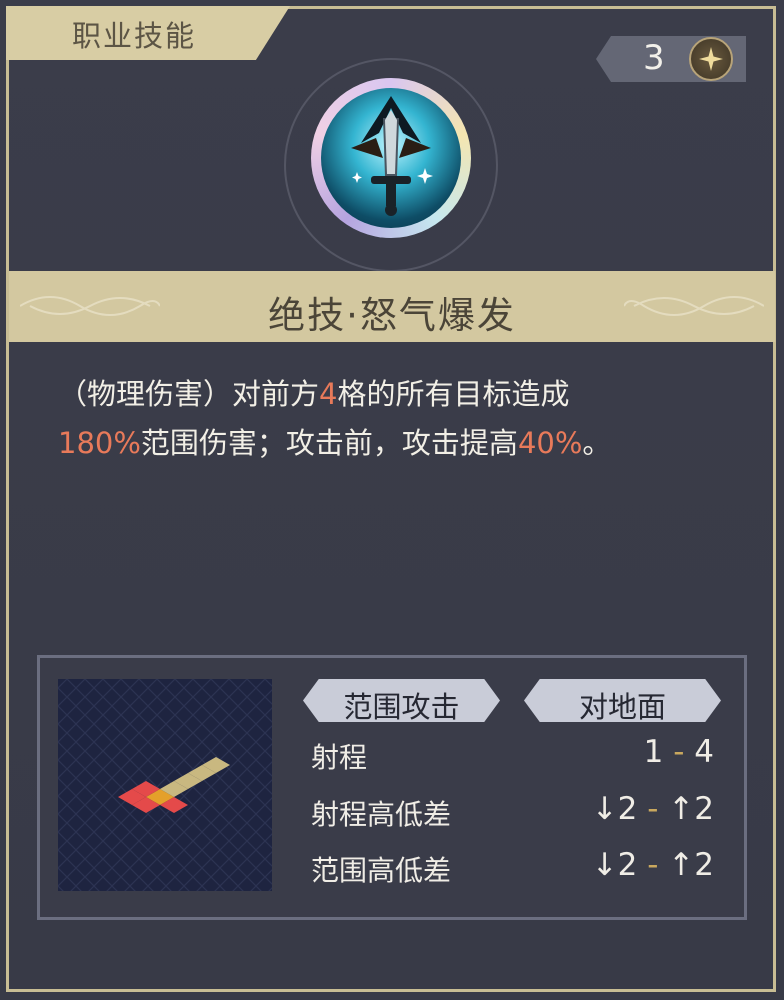 This screenshot has height=1000, width=784. Describe the element at coordinates (711, 59) in the screenshot. I see `star-icon` at that location.